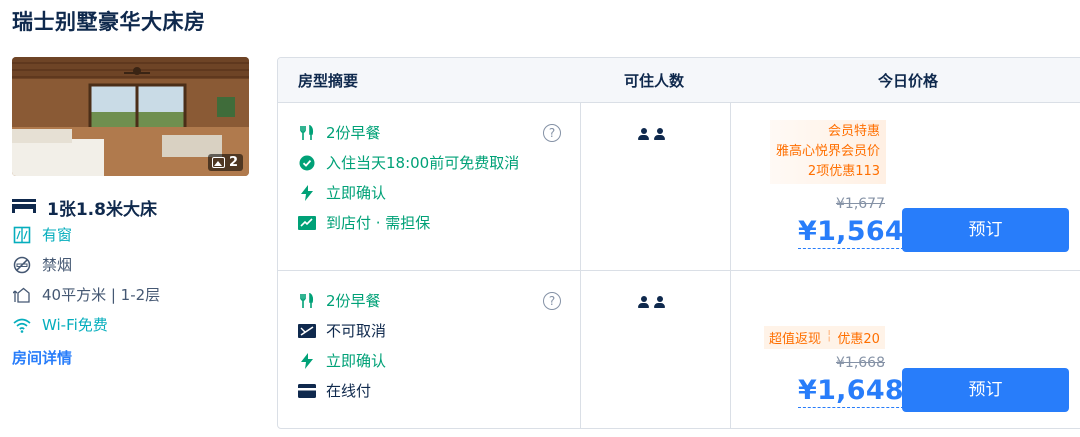 The height and width of the screenshot is (437, 1080). I want to click on check-circle-icon, so click(307, 163).